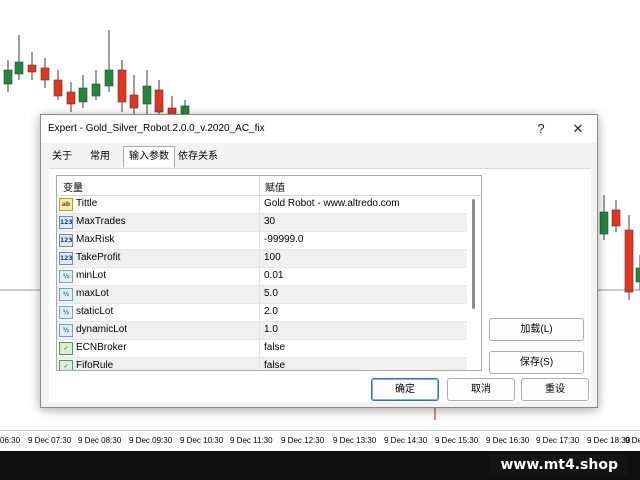  I want to click on help-button: ?, so click(541, 129).